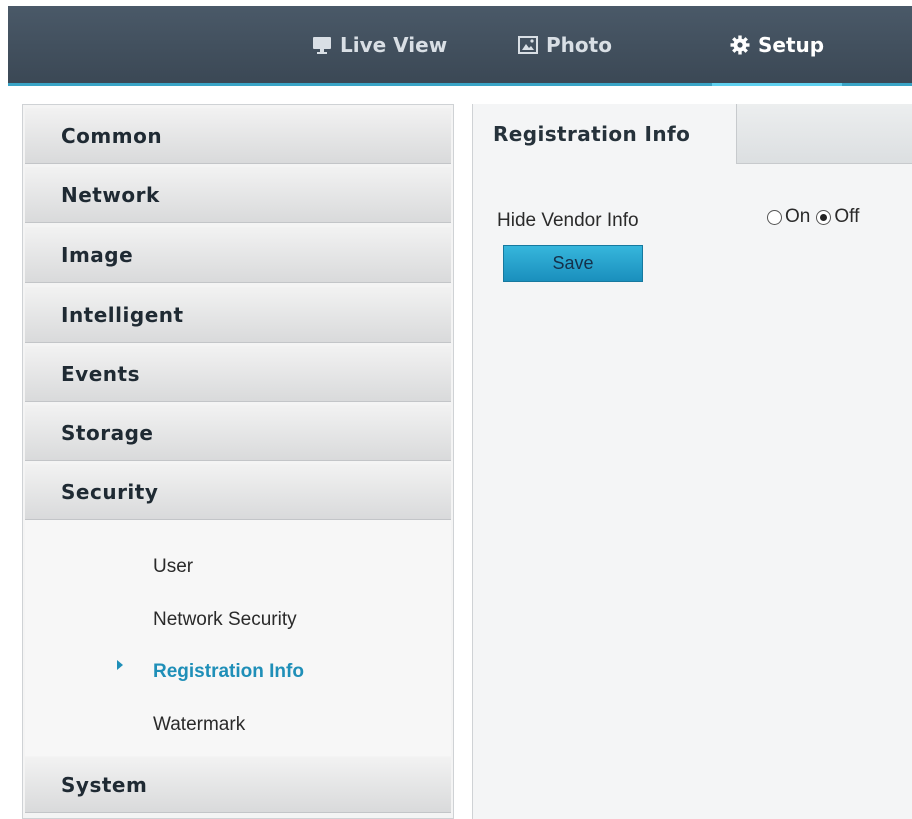 The image size is (912, 819). I want to click on submenu-item-label: Watermark, so click(199, 724).